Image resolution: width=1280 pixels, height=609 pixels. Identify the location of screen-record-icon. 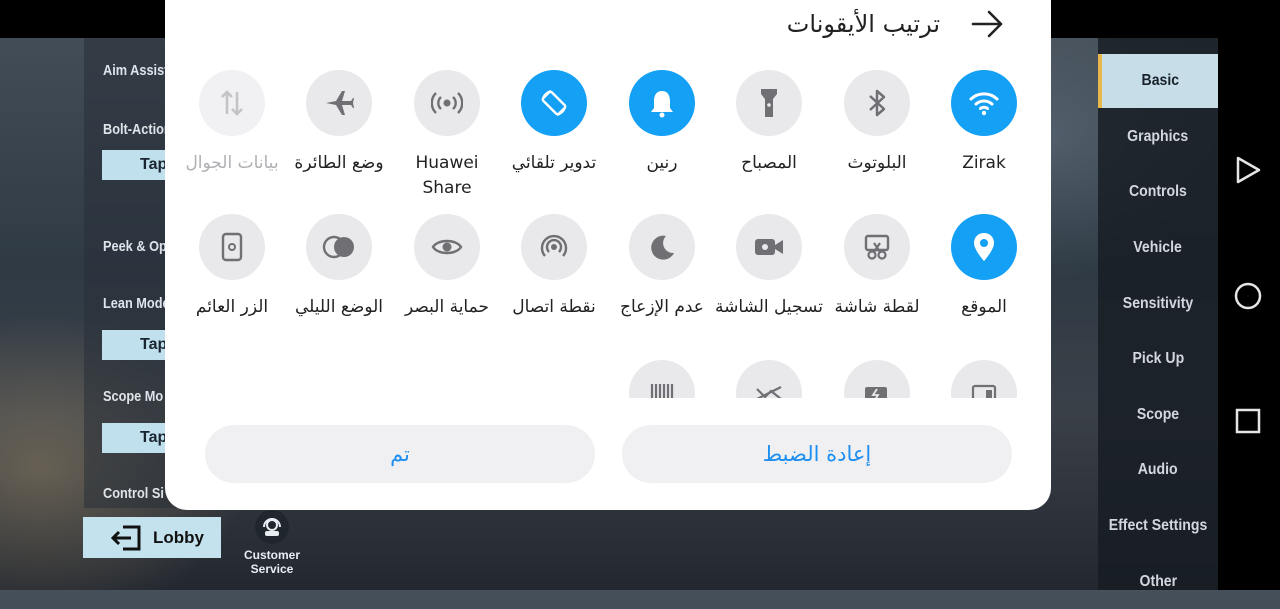
(769, 247).